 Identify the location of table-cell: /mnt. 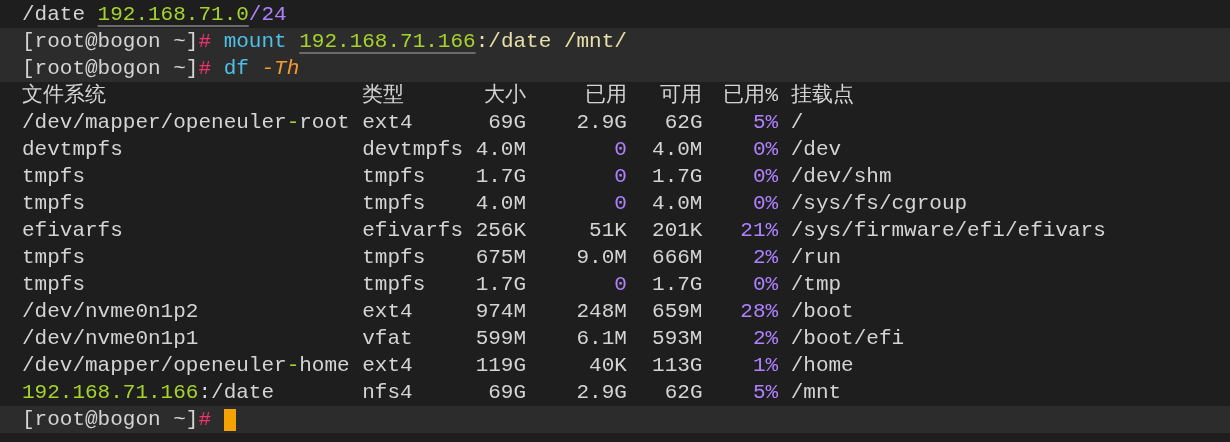
(816, 392).